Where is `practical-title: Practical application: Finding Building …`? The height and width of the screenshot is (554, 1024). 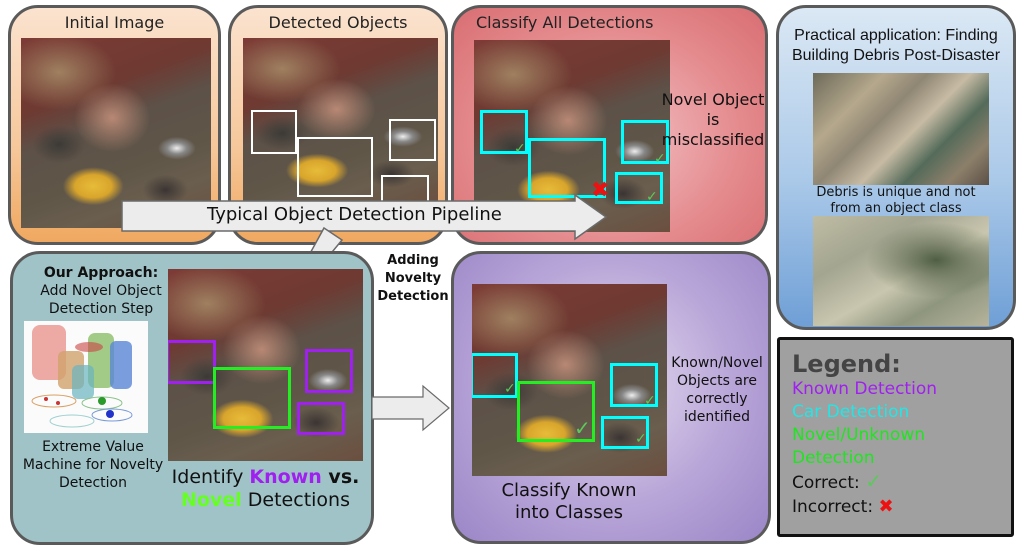 practical-title: Practical application: Finding Building … is located at coordinates (896, 45).